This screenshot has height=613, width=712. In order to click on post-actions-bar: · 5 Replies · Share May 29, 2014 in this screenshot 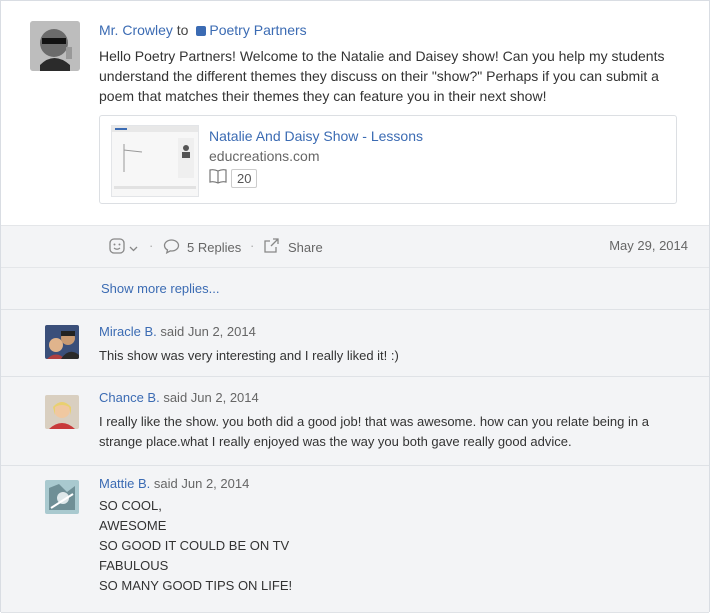, I will do `click(355, 246)`.